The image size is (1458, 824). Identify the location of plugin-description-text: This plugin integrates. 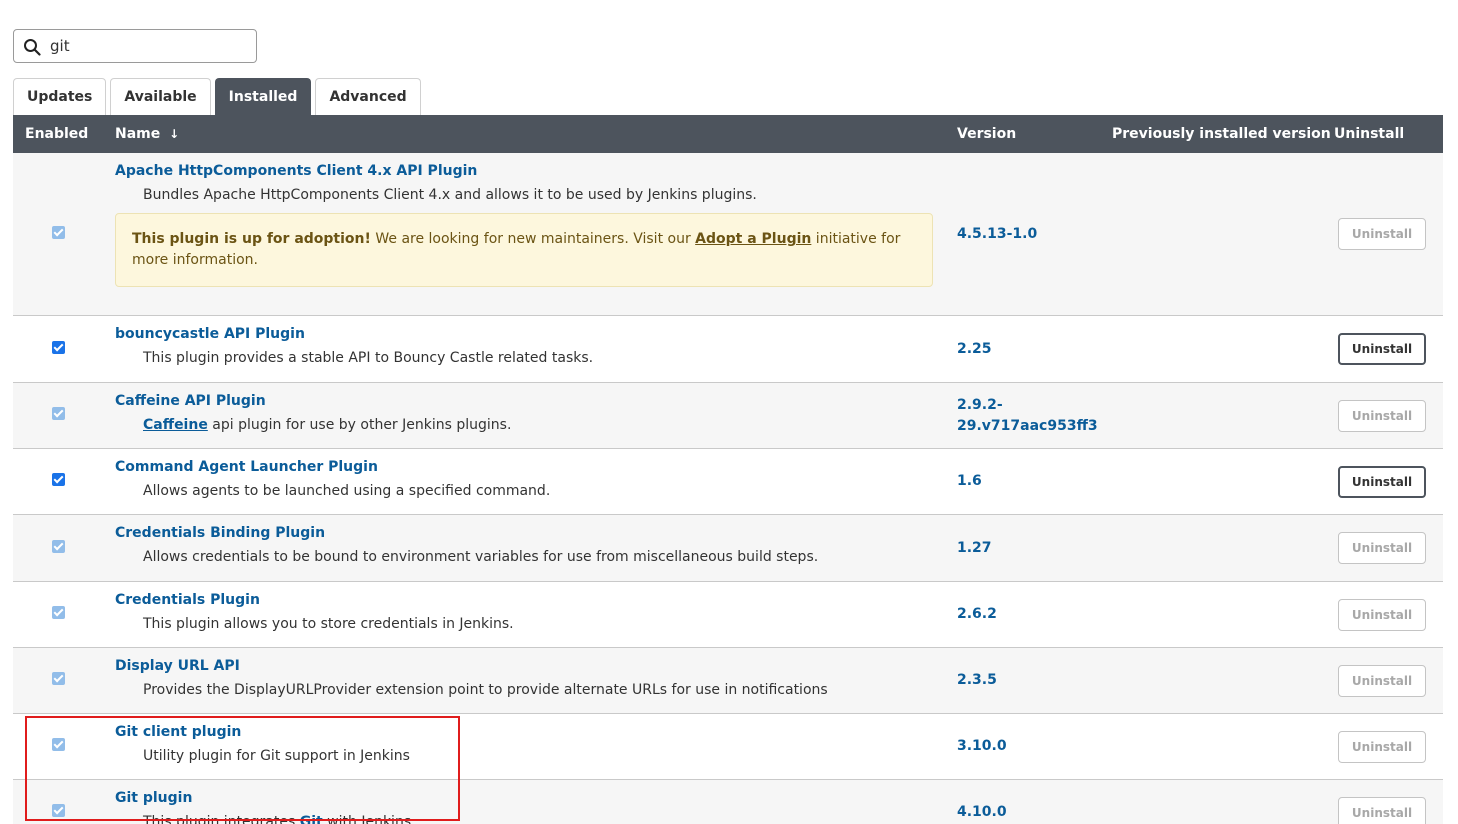
(221, 819).